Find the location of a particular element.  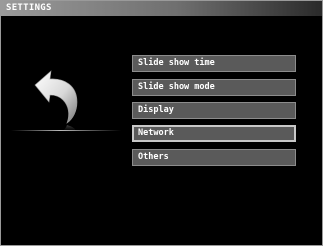

menu-item-slide-show-mode: Slide show mode is located at coordinates (214, 87).